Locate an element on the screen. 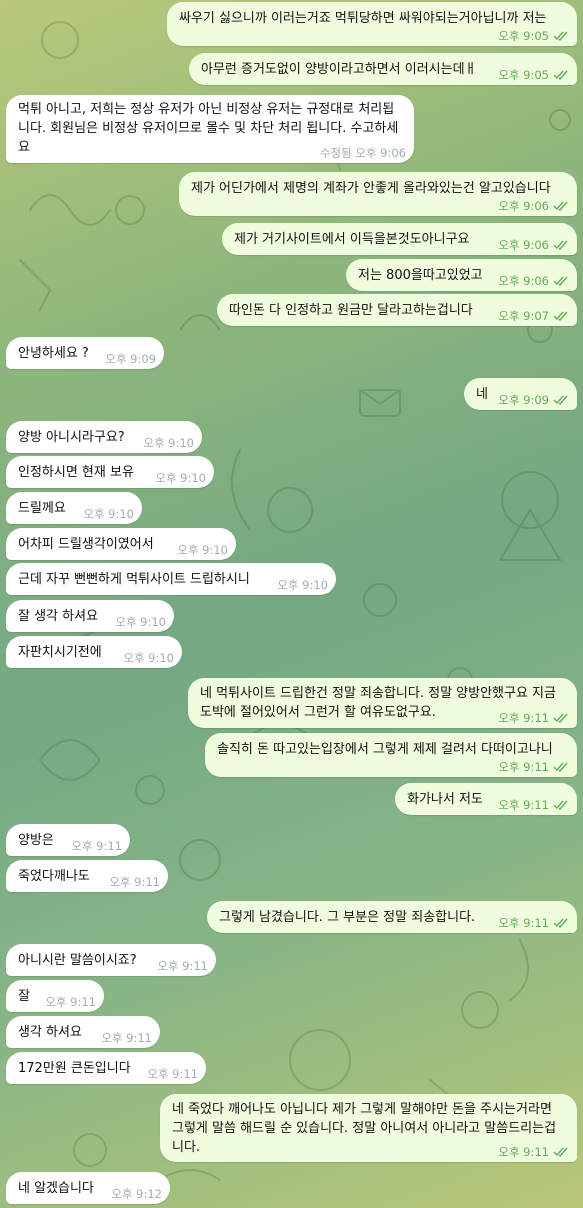 This screenshot has height=1208, width=583. incoming-message: 잘 오후 9:11 is located at coordinates (55, 996).